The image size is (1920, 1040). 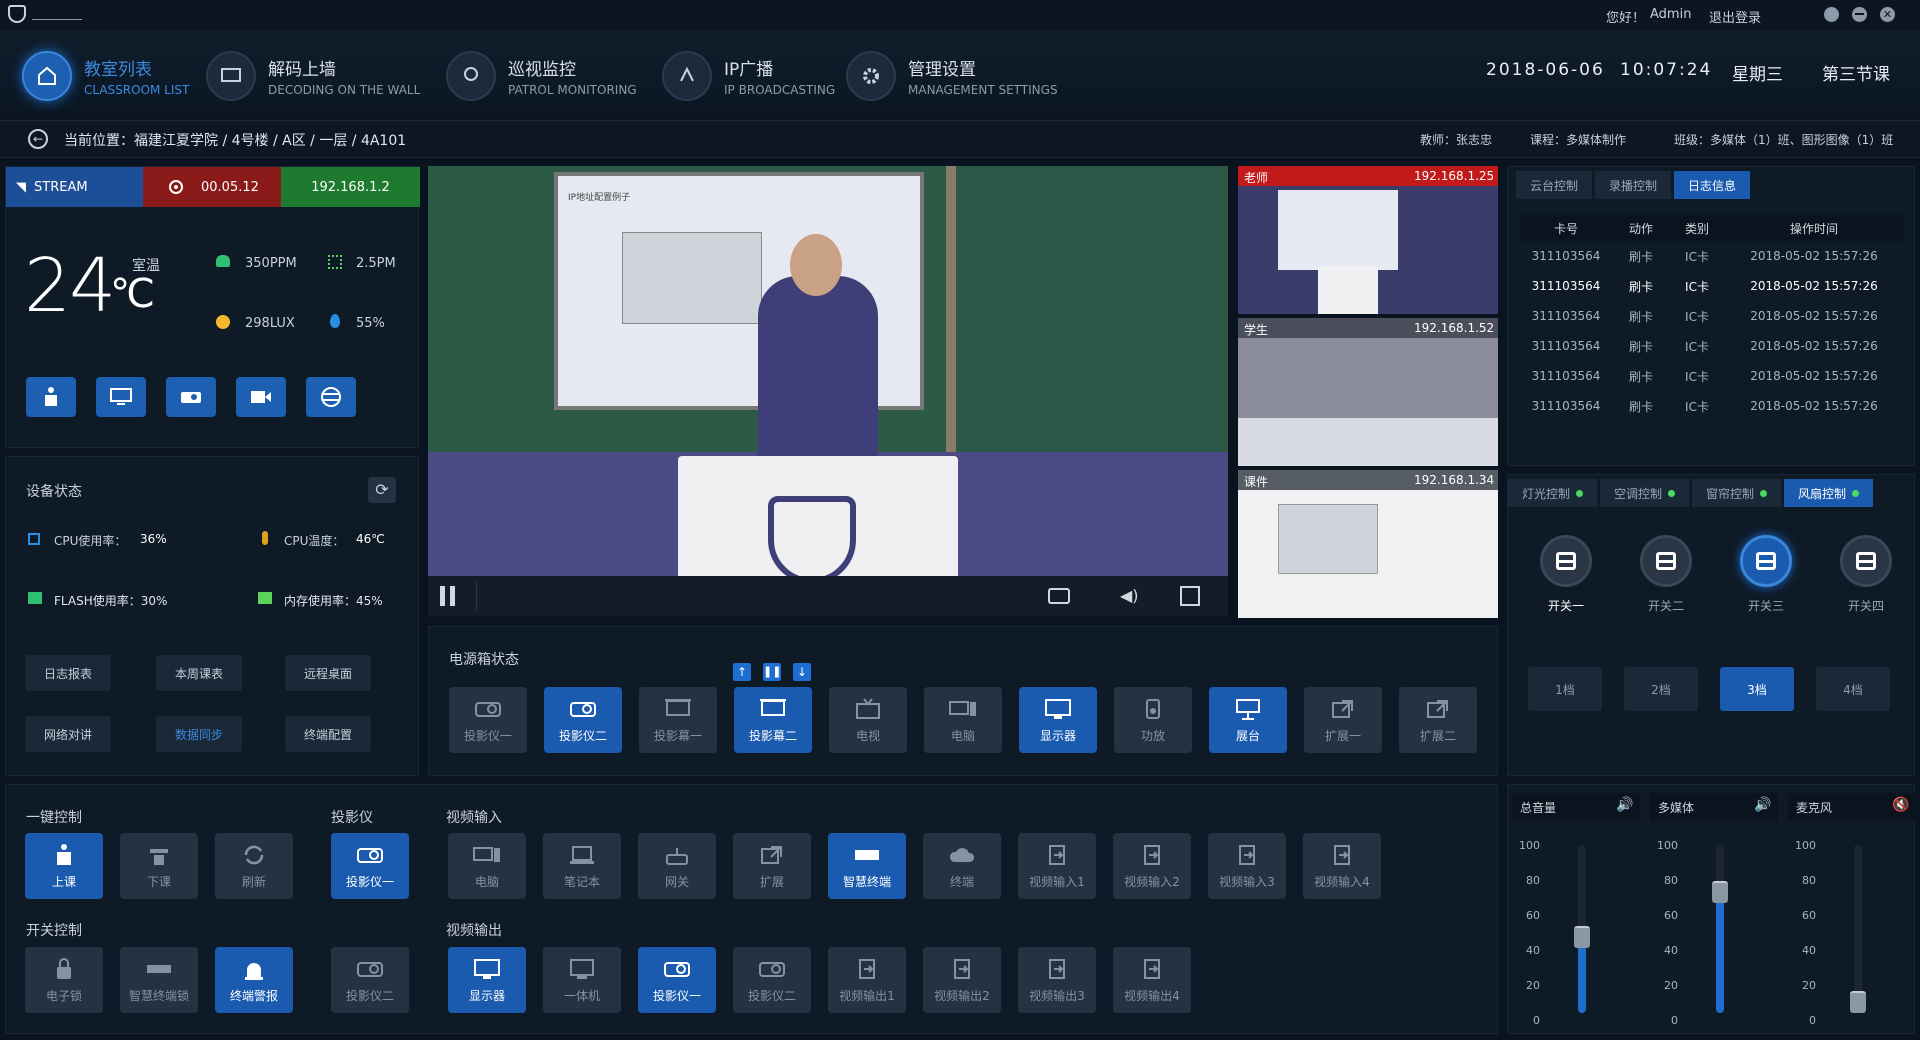 What do you see at coordinates (1900, 805) in the screenshot?
I see `mute-icon: 🔇` at bounding box center [1900, 805].